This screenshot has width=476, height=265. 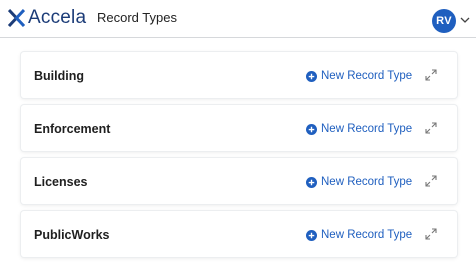 I want to click on accela-logo-icon, so click(x=16, y=18).